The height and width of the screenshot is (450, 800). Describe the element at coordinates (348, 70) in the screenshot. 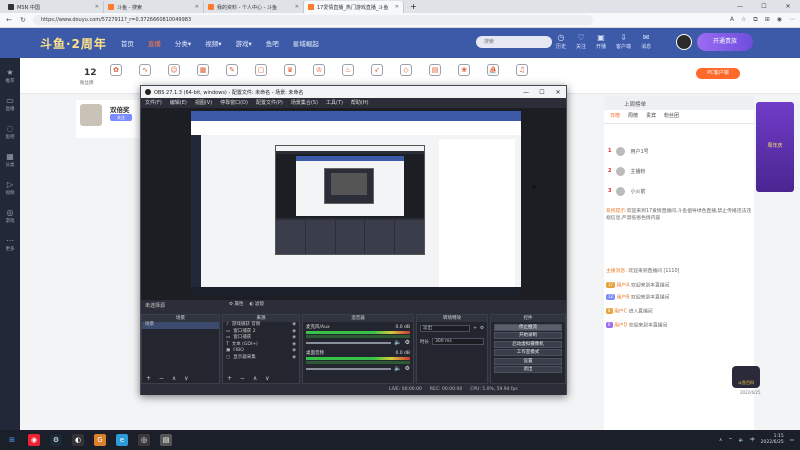

I see `activity-item: ♨` at that location.